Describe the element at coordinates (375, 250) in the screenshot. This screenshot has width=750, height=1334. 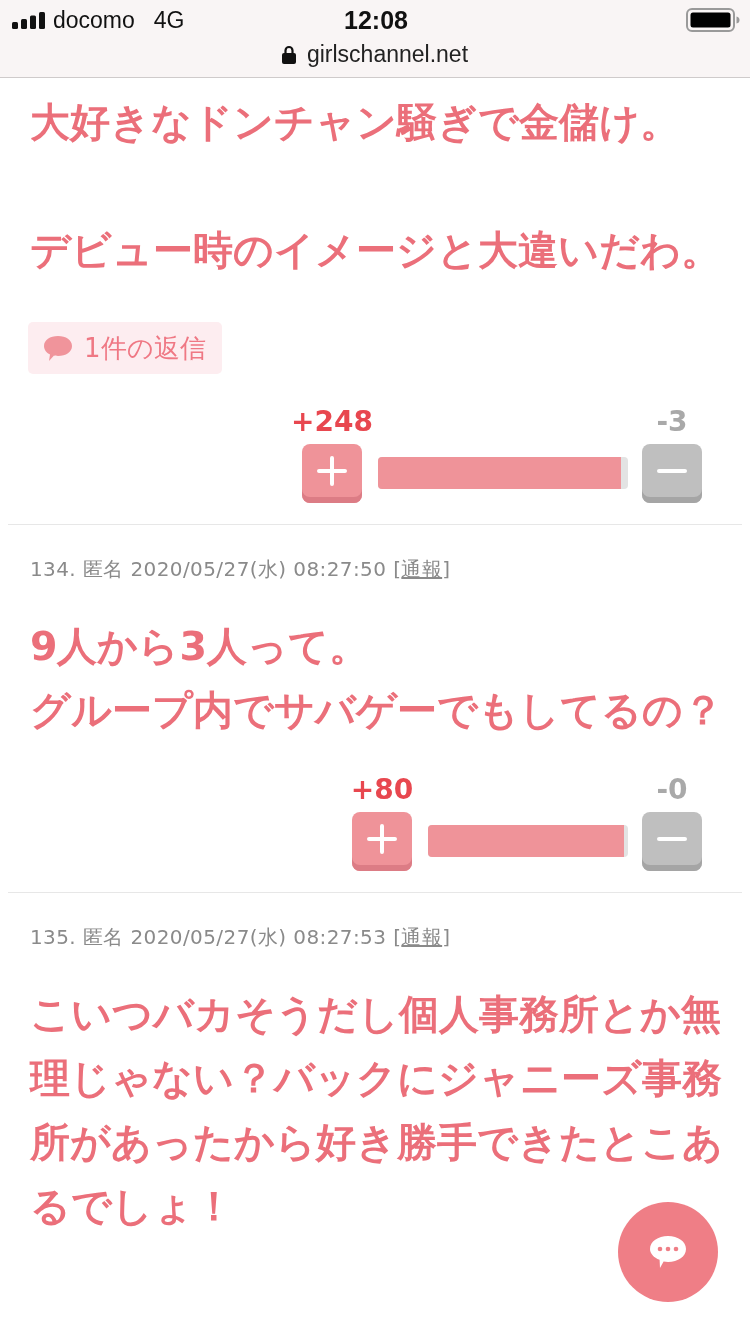
I see `comment-text: デビュー時のイメージと大違いだわ。` at that location.